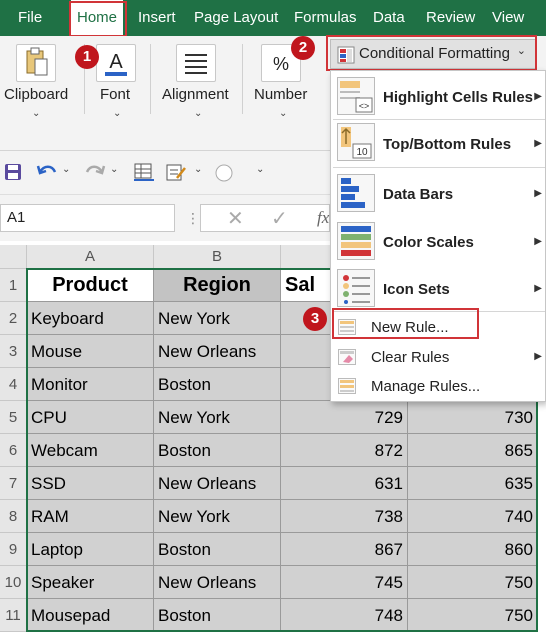  I want to click on cell-sales: 748, so click(344, 615).